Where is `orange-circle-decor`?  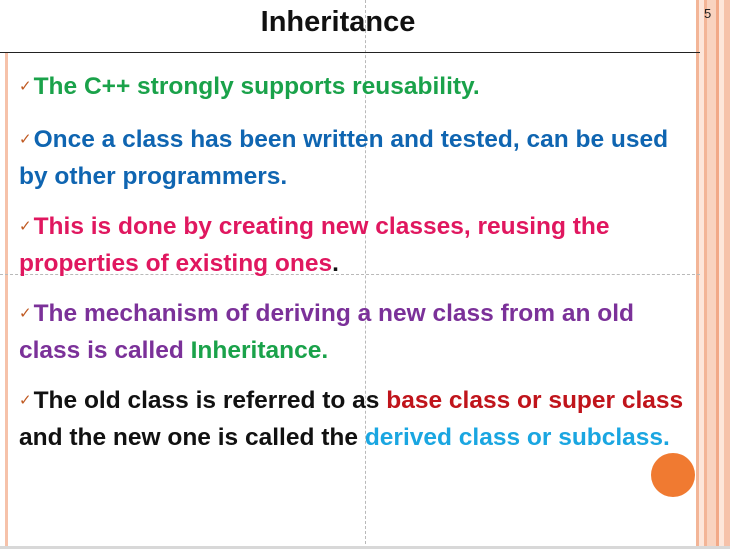 orange-circle-decor is located at coordinates (673, 475).